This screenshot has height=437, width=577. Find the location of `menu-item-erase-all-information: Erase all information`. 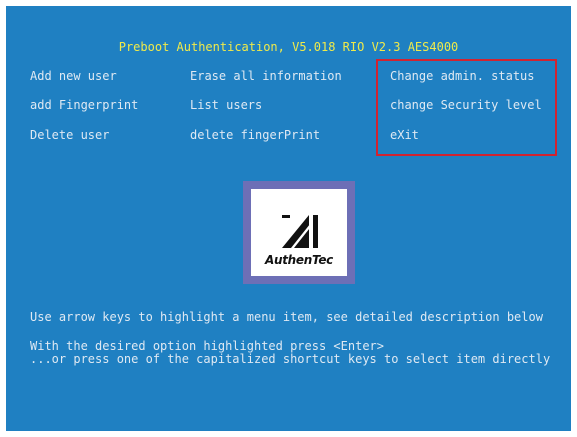

menu-item-erase-all-information: Erase all information is located at coordinates (266, 76).